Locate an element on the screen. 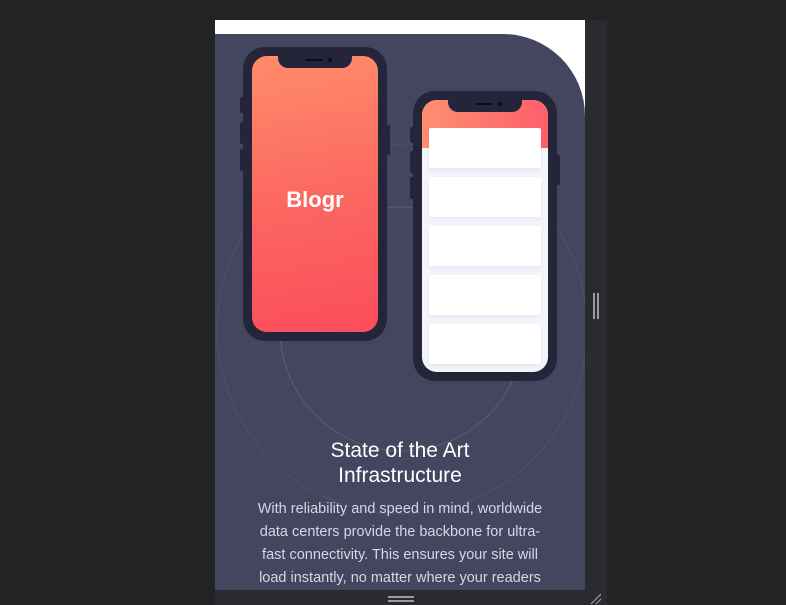 The image size is (786, 605). title-line-1: State of the Art is located at coordinates (400, 450).